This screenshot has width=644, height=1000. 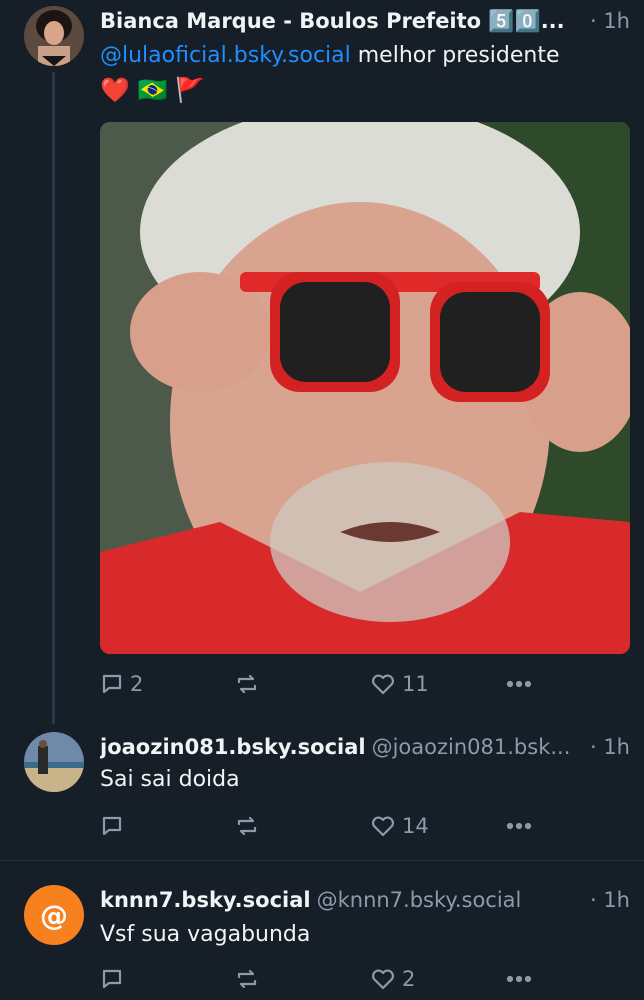 I want to click on mention-link: @lulaoficial.bsky.social, so click(x=225, y=55).